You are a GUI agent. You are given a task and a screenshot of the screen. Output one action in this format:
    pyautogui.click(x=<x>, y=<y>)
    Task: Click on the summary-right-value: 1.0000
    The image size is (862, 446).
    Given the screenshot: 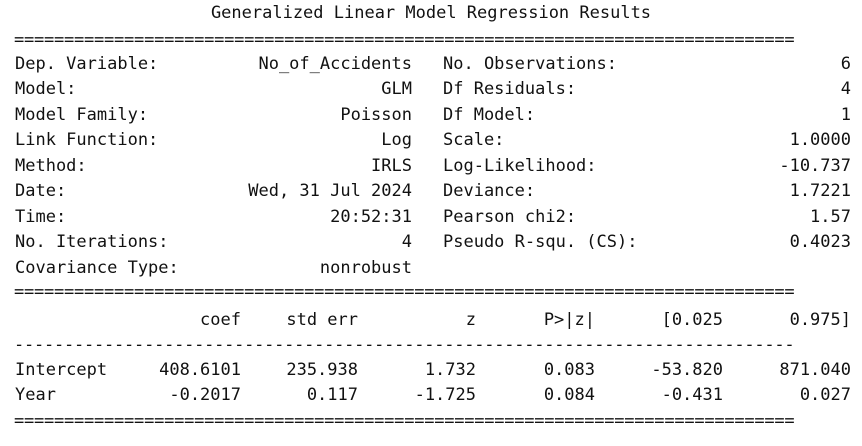 What is the action you would take?
    pyautogui.click(x=820, y=140)
    